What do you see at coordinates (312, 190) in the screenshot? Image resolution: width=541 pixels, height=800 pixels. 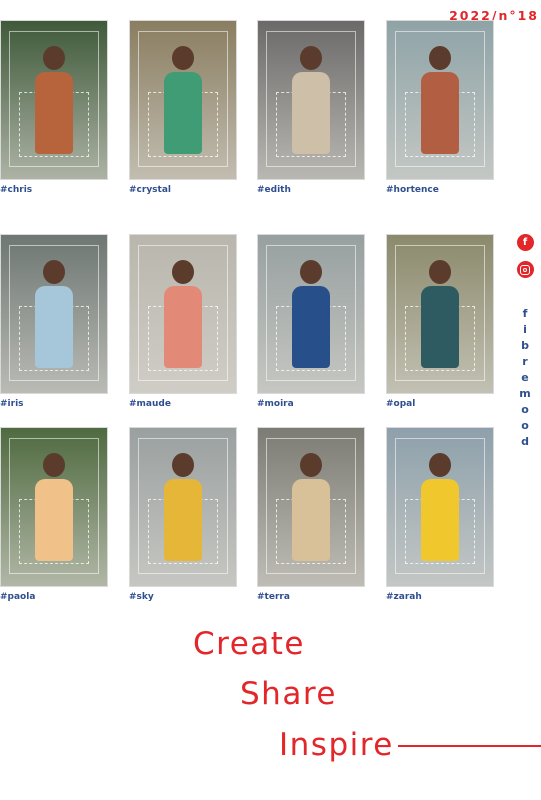 I see `look-tag: #edith` at bounding box center [312, 190].